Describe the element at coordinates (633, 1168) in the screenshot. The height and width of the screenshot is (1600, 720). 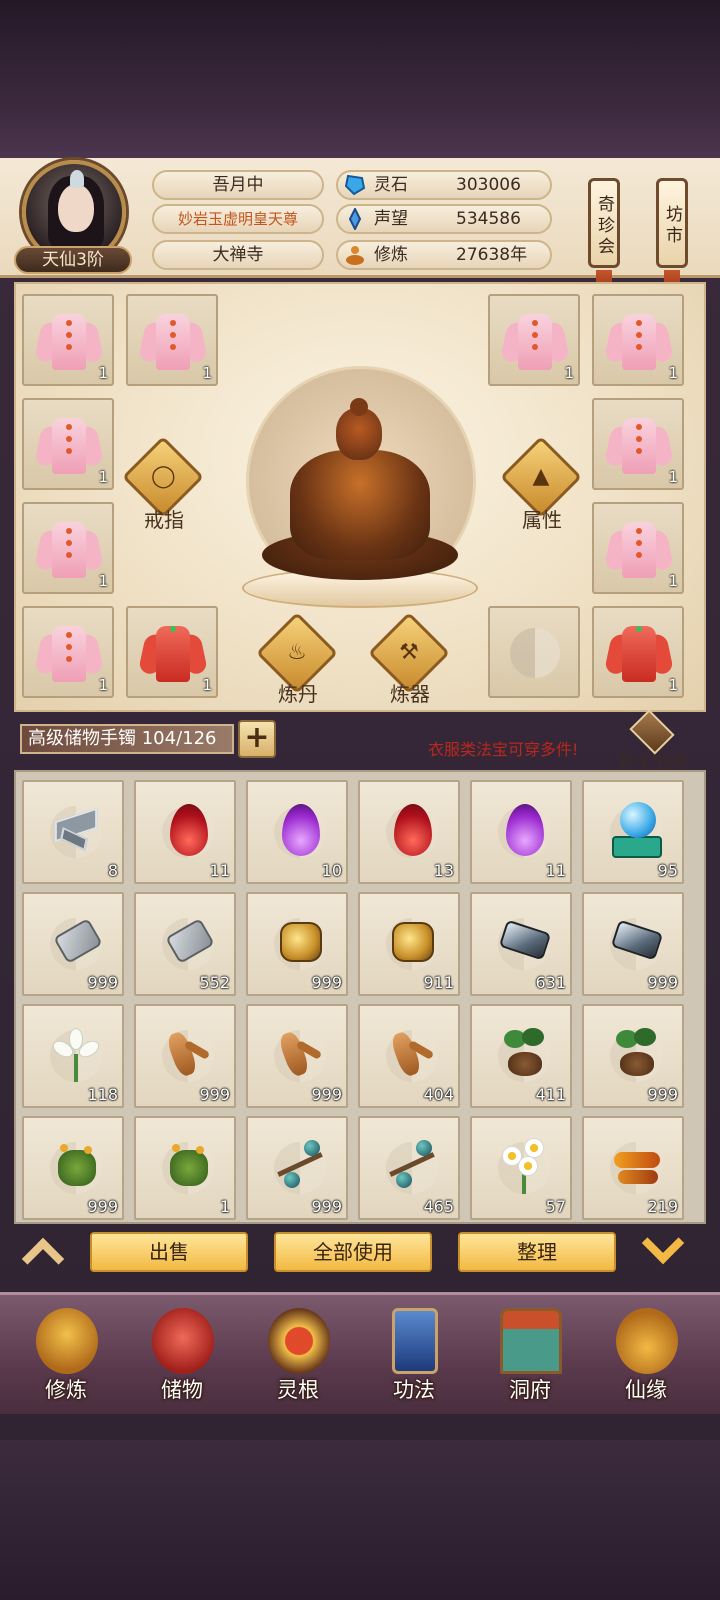
I see `inventory-cell: 219` at that location.